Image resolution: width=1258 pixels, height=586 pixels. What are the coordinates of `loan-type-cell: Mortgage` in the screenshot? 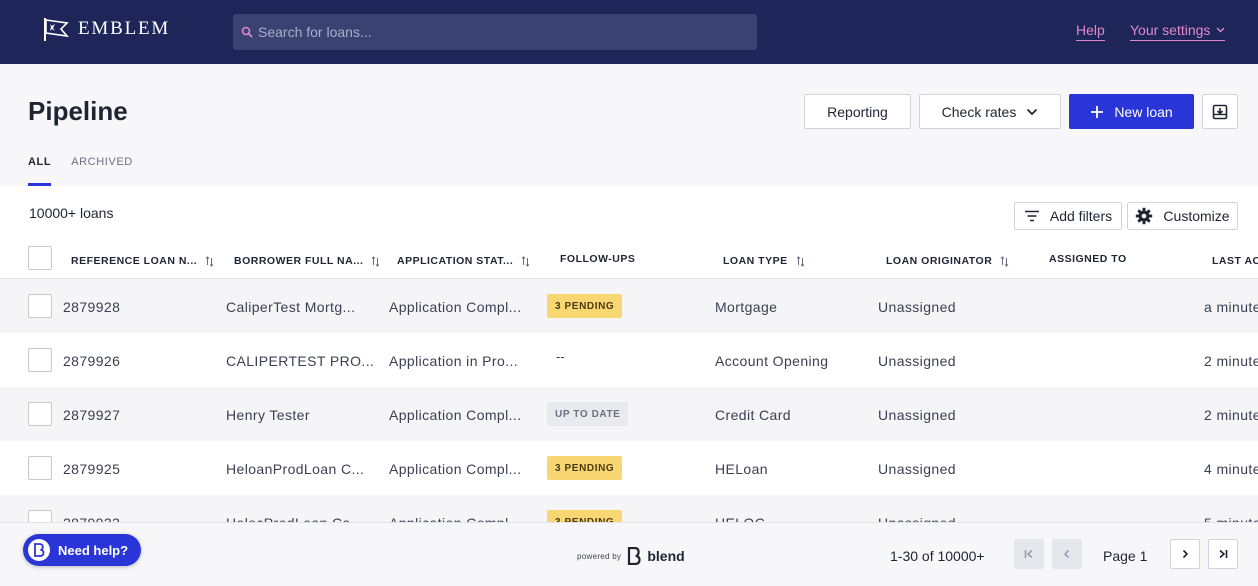 It's located at (746, 307).